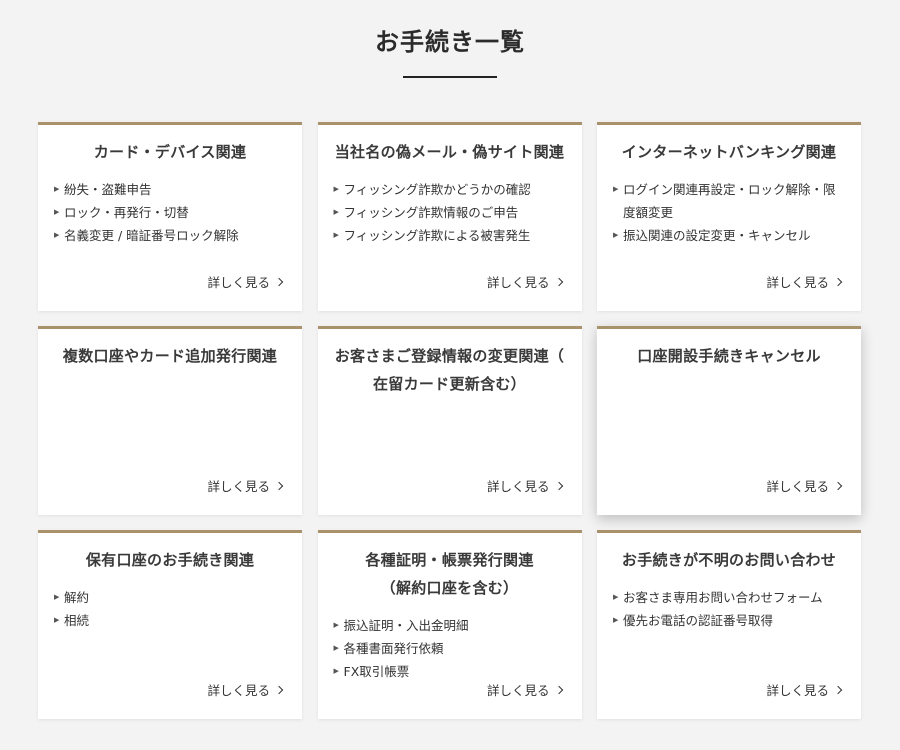 The width and height of the screenshot is (900, 750). What do you see at coordinates (437, 189) in the screenshot?
I see `list-item-label: フィッシング詐欺かどうかの確認` at bounding box center [437, 189].